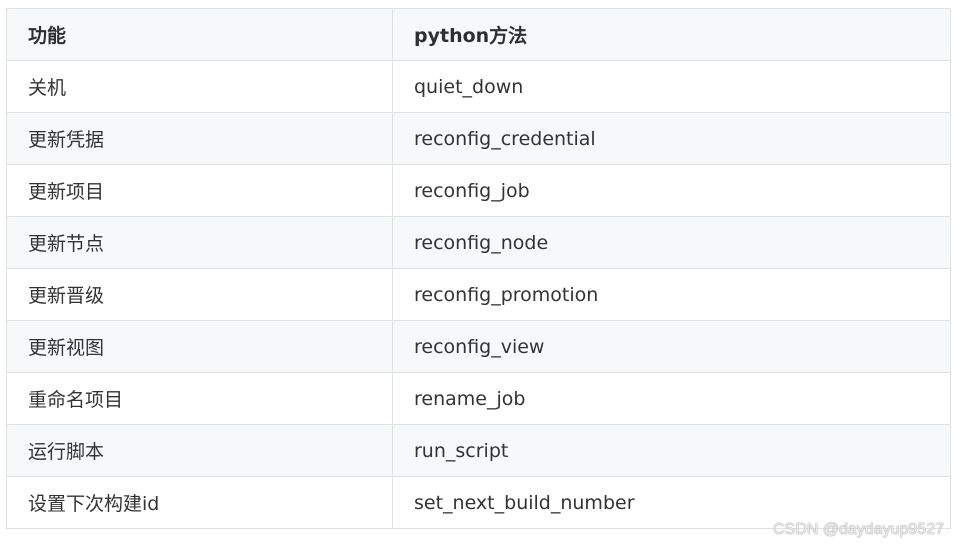 Image resolution: width=958 pixels, height=549 pixels. Describe the element at coordinates (671, 294) in the screenshot. I see `method-cell: reconfig_promotion` at that location.